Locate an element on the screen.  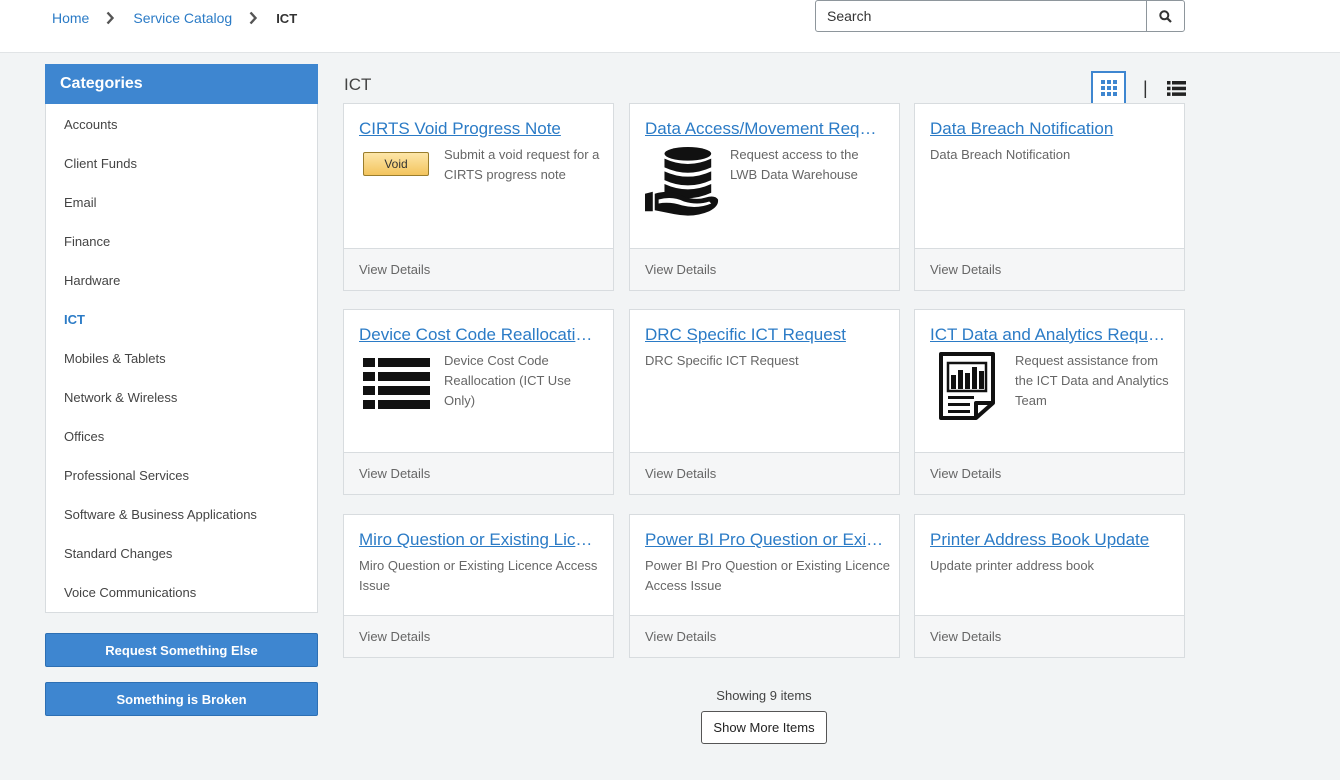
grid-view-button is located at coordinates (1108, 88).